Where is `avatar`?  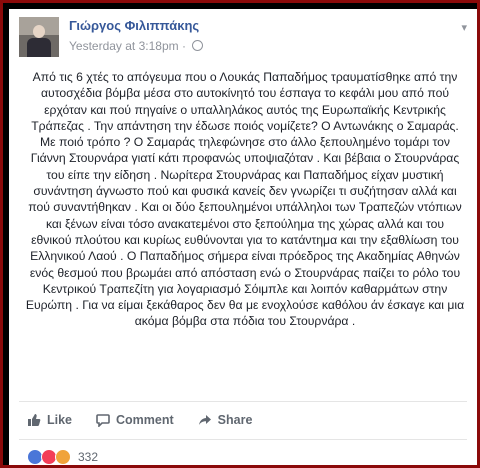
avatar is located at coordinates (39, 37).